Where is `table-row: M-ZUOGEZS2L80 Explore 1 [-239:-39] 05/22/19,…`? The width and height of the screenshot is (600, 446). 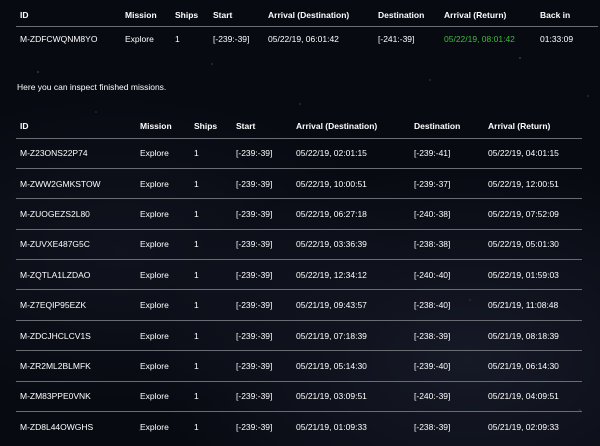
table-row: M-ZUOGEZS2L80 Explore 1 [-239:-39] 05/22/19,… is located at coordinates (299, 214).